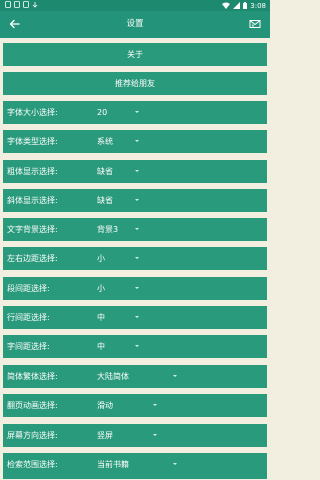 The width and height of the screenshot is (320, 480). Describe the element at coordinates (28, 317) in the screenshot. I see `setting-label: 行间距选择:` at that location.